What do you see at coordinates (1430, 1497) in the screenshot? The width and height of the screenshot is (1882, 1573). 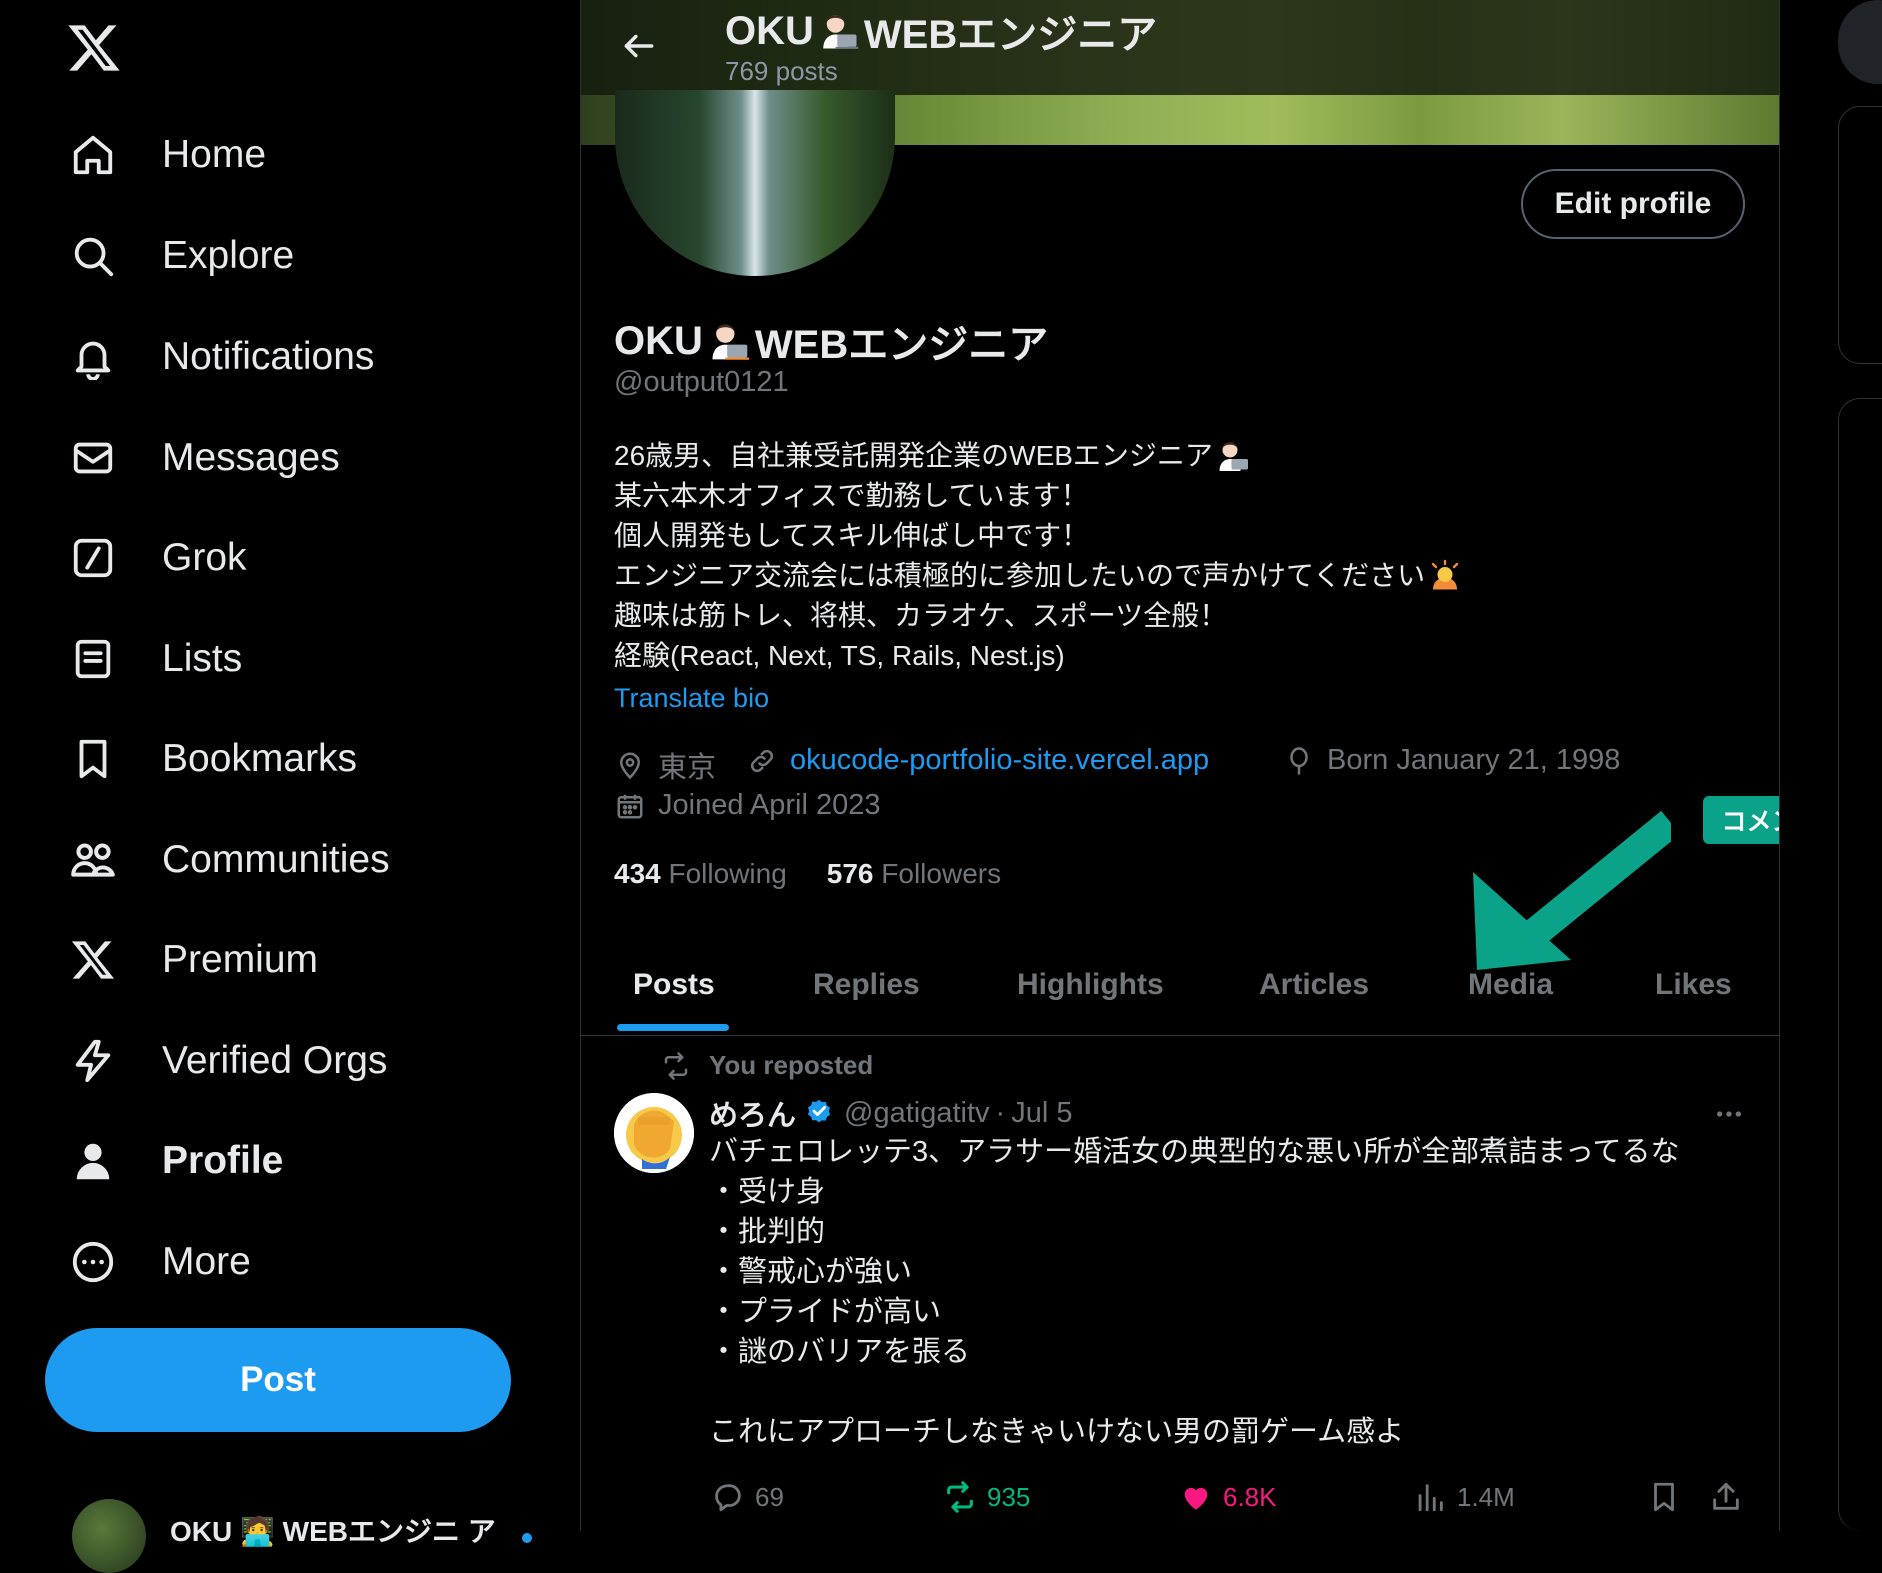 I see `bar-chart-icon` at bounding box center [1430, 1497].